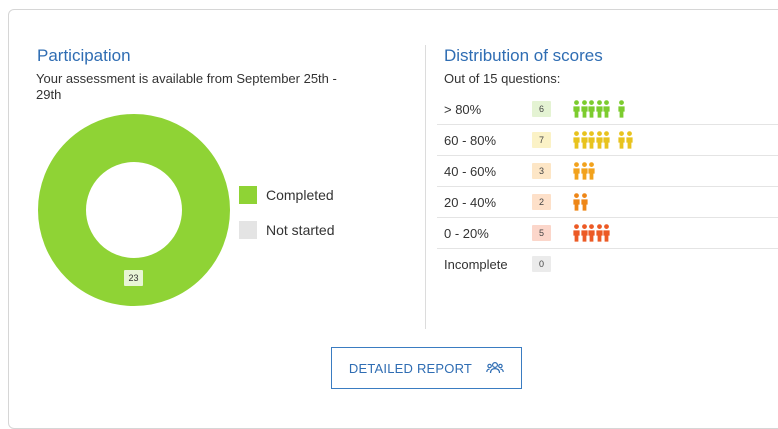 The image size is (778, 429). Describe the element at coordinates (300, 230) in the screenshot. I see `legend-label-not-started: Not started` at that location.